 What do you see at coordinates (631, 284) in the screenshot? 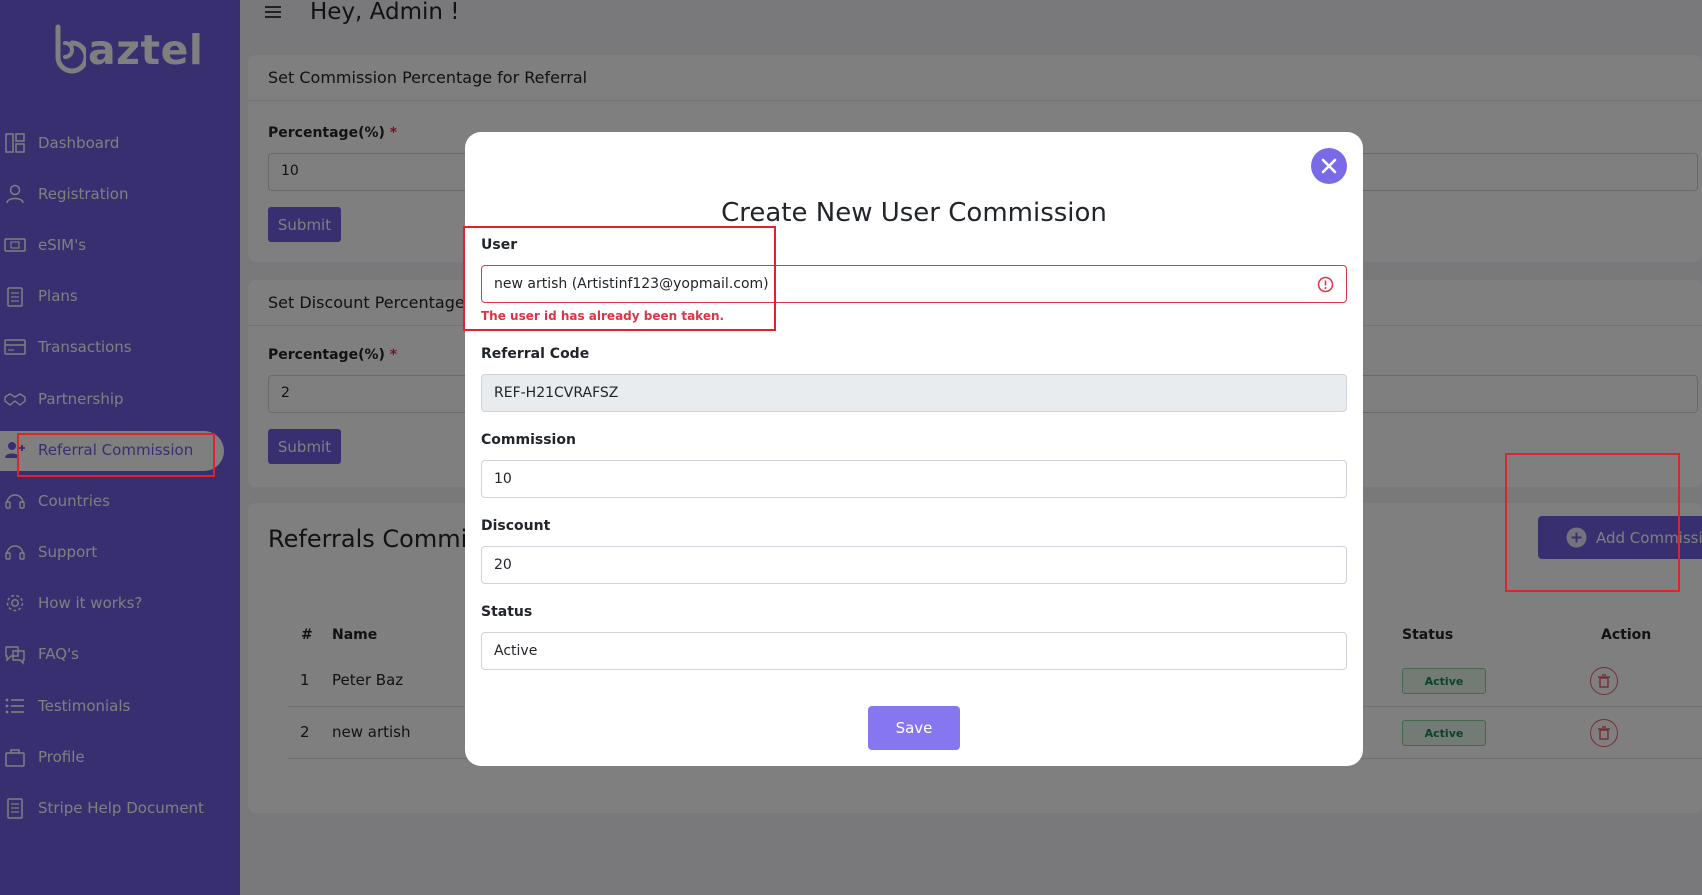
I see `user-value: new artish (Artistinf123@yopmail.com)` at bounding box center [631, 284].